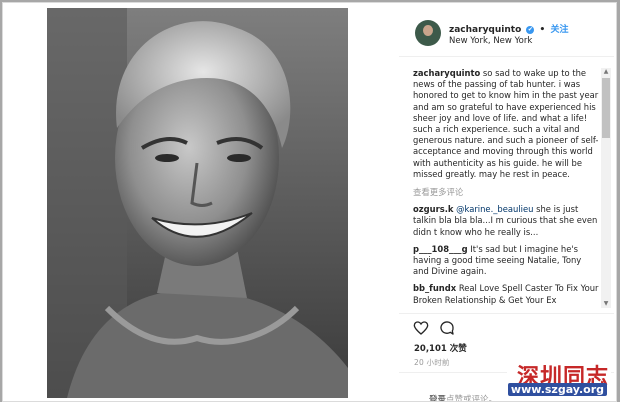 Image resolution: width=620 pixels, height=402 pixels. I want to click on comments-scrollbar: ▲ ▼, so click(606, 188).